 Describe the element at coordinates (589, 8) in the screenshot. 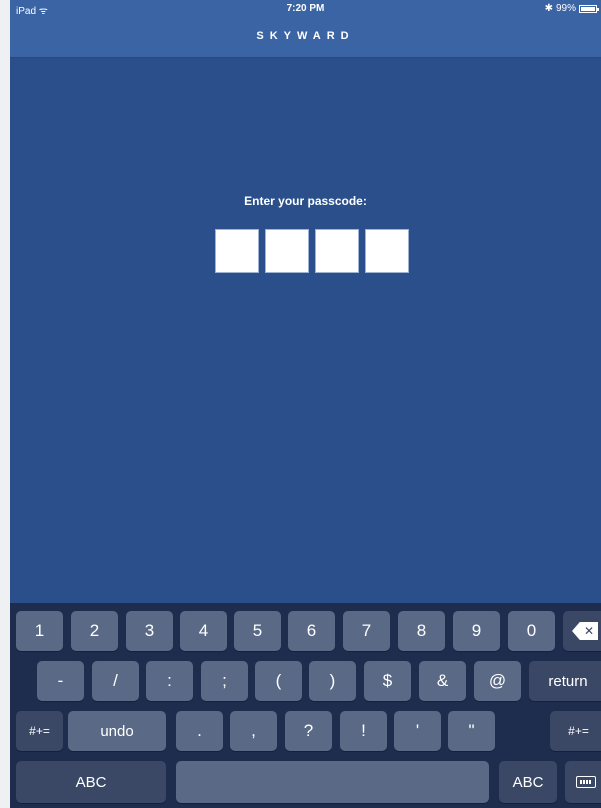

I see `battery-icon` at that location.